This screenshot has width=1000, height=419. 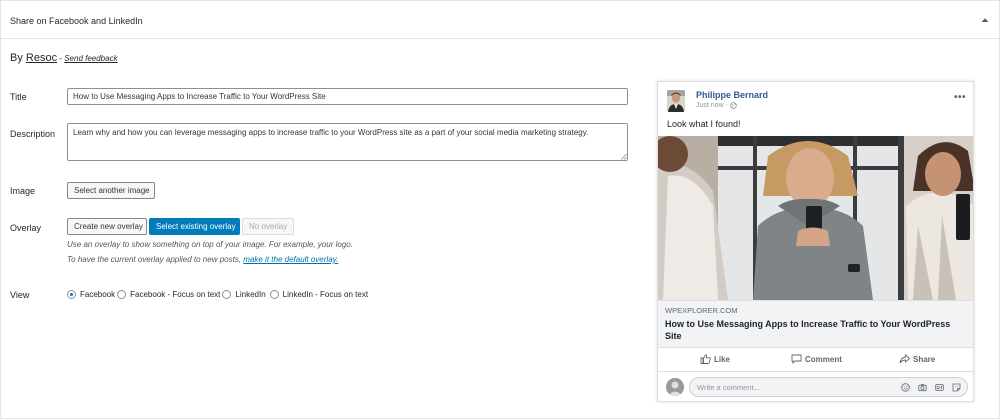 I want to click on view-option-facebook: Facebook, so click(x=91, y=294).